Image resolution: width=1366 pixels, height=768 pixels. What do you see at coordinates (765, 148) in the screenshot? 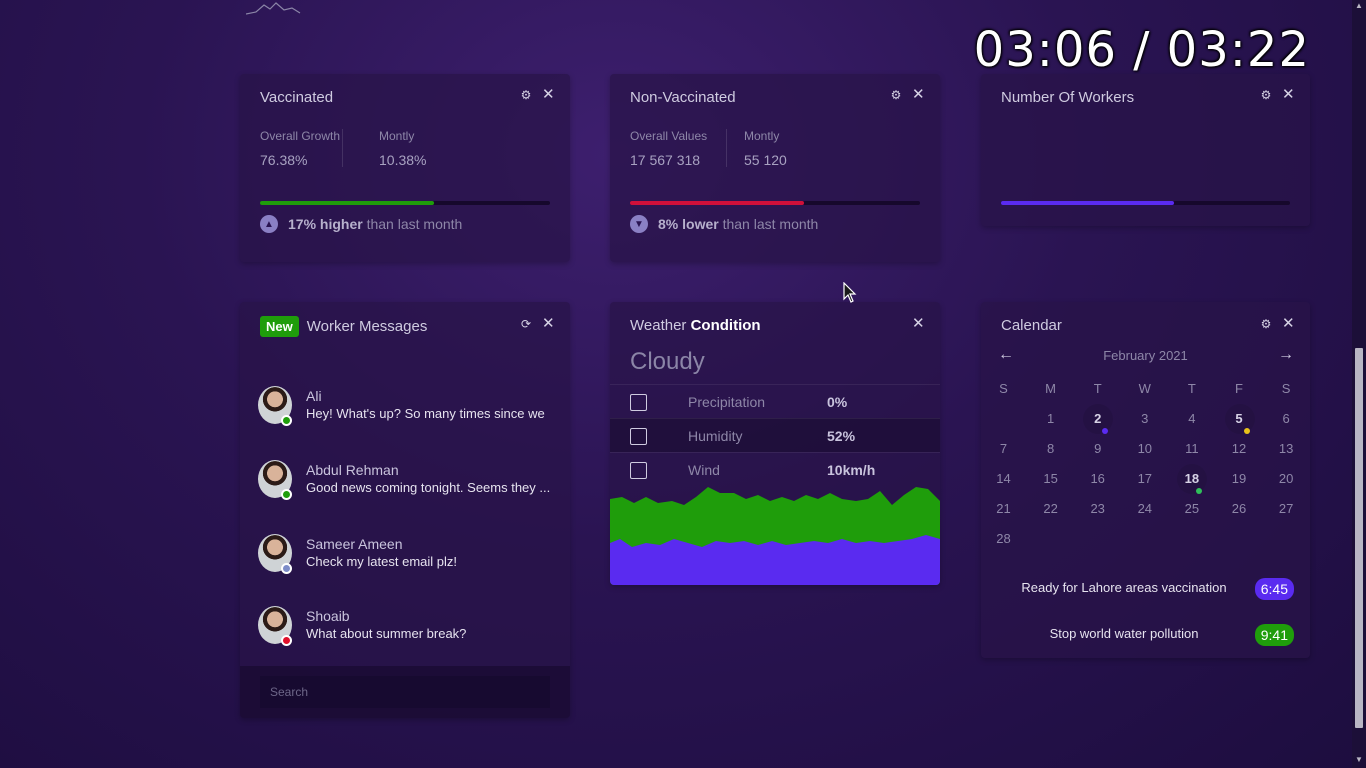
I see `non-vaccinated-stat-monthly: Montly 55 120` at bounding box center [765, 148].